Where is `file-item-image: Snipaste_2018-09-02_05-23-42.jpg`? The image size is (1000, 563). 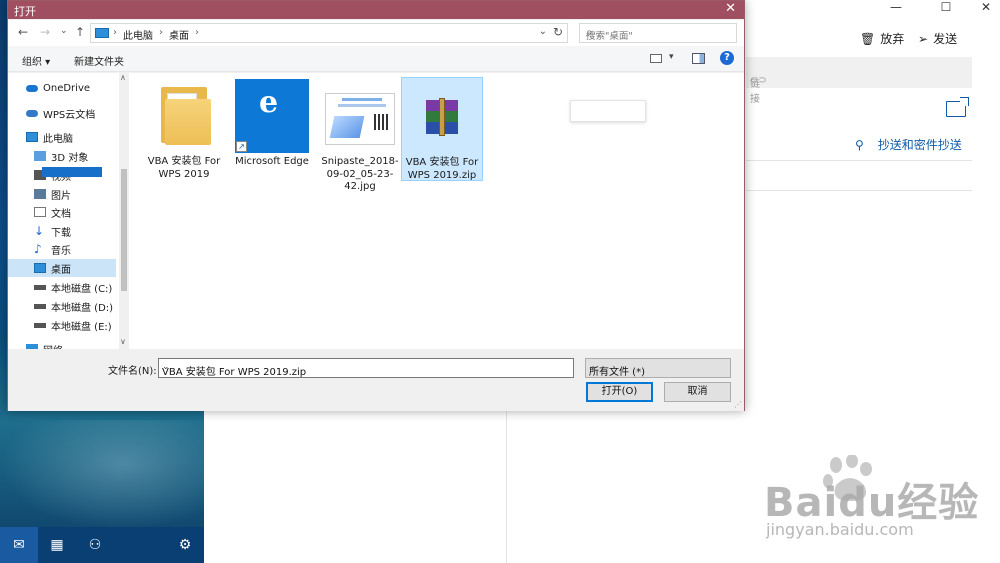
file-item-image: Snipaste_2018-09-02_05-23-42.jpg is located at coordinates (360, 134).